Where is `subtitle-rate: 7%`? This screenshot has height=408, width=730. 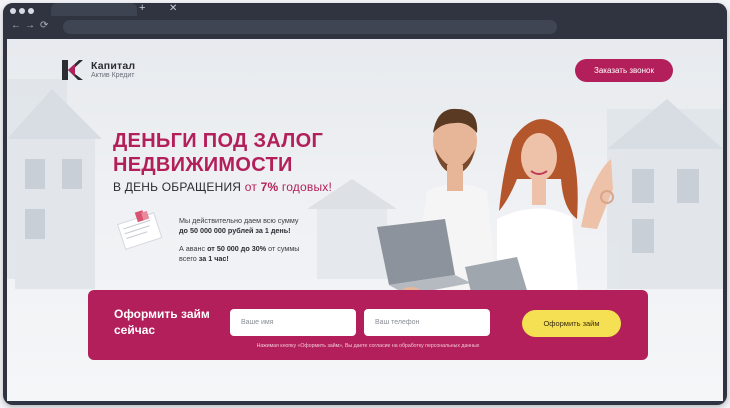 subtitle-rate: 7% is located at coordinates (269, 187).